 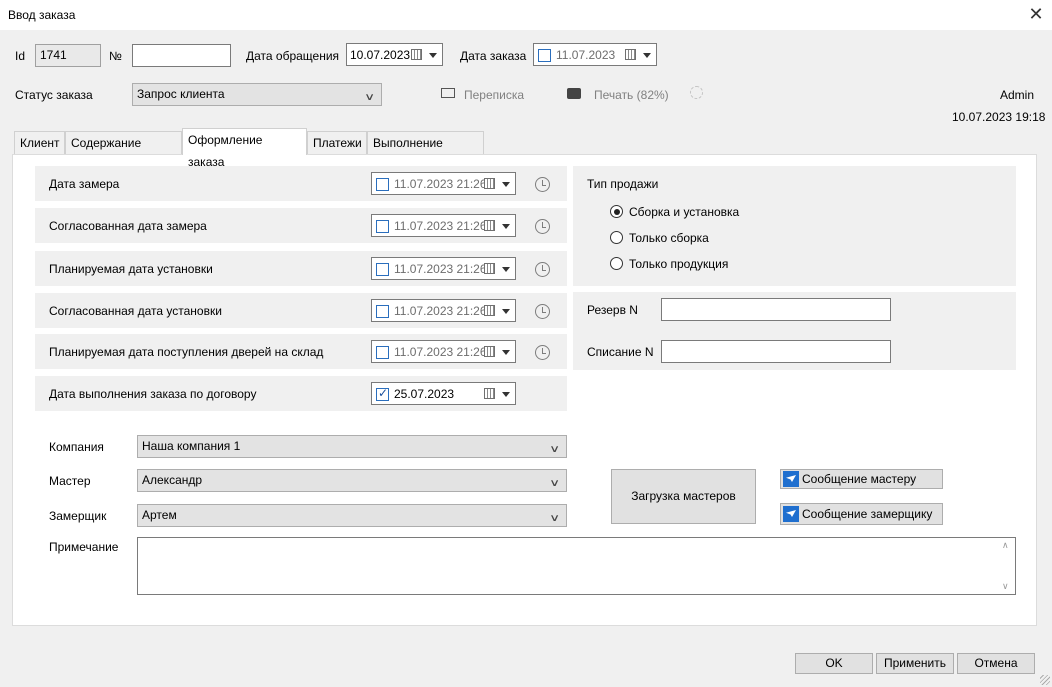 I want to click on writeoff-field, so click(x=776, y=351).